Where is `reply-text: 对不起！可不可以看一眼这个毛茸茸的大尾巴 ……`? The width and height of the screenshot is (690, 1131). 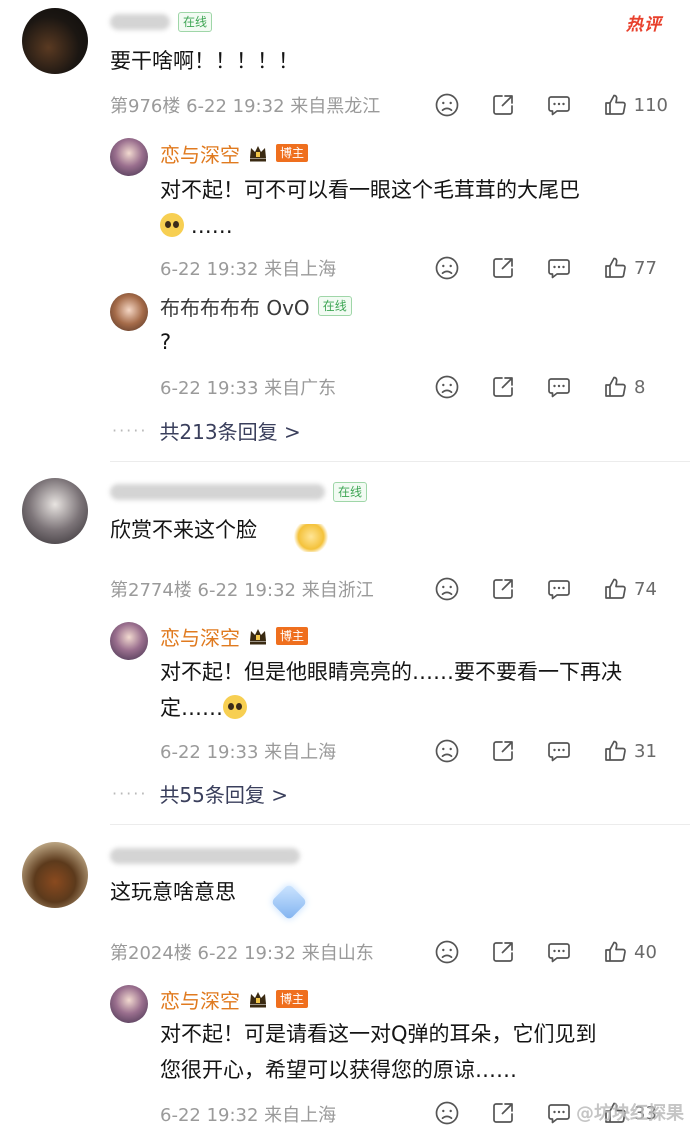 reply-text: 对不起！可不可以看一眼这个毛茸茸的大尾巴 …… is located at coordinates (370, 208).